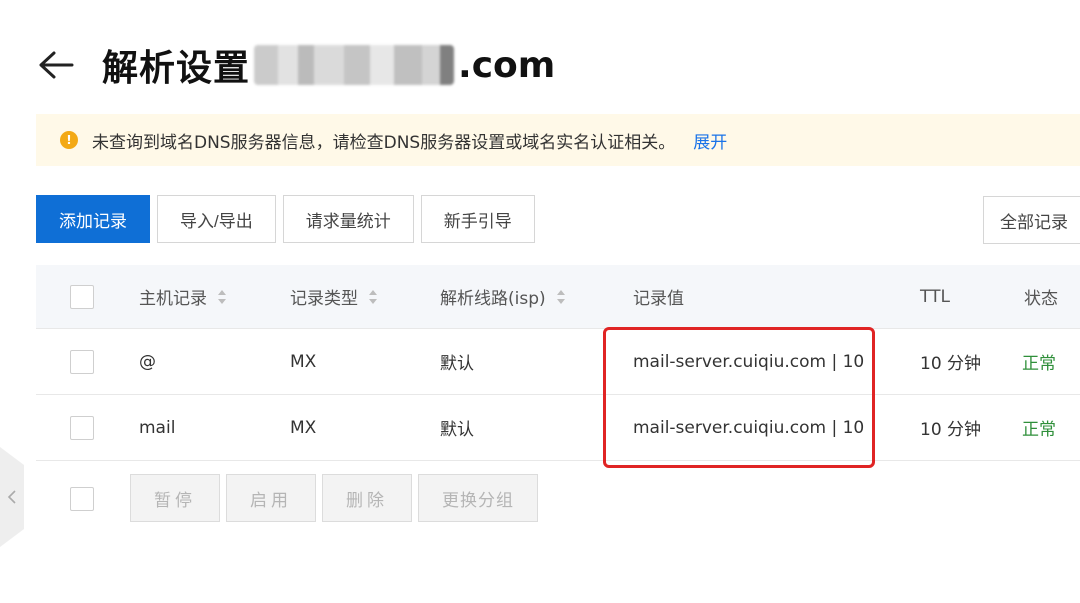 The height and width of the screenshot is (603, 1080). Describe the element at coordinates (1031, 220) in the screenshot. I see `all-records-filter-button: 全部记录` at that location.